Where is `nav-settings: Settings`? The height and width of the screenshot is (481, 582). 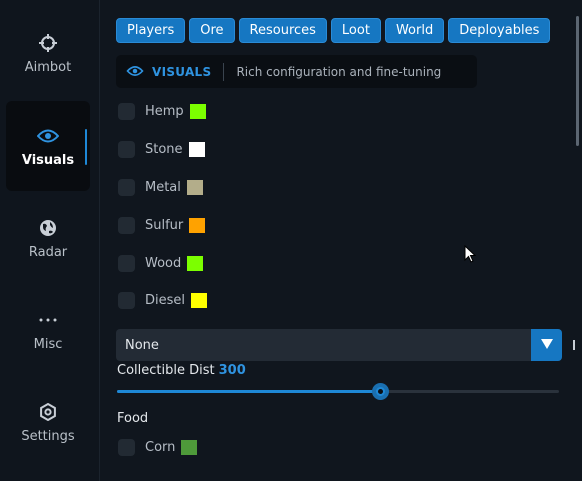
nav-settings: Settings is located at coordinates (48, 422).